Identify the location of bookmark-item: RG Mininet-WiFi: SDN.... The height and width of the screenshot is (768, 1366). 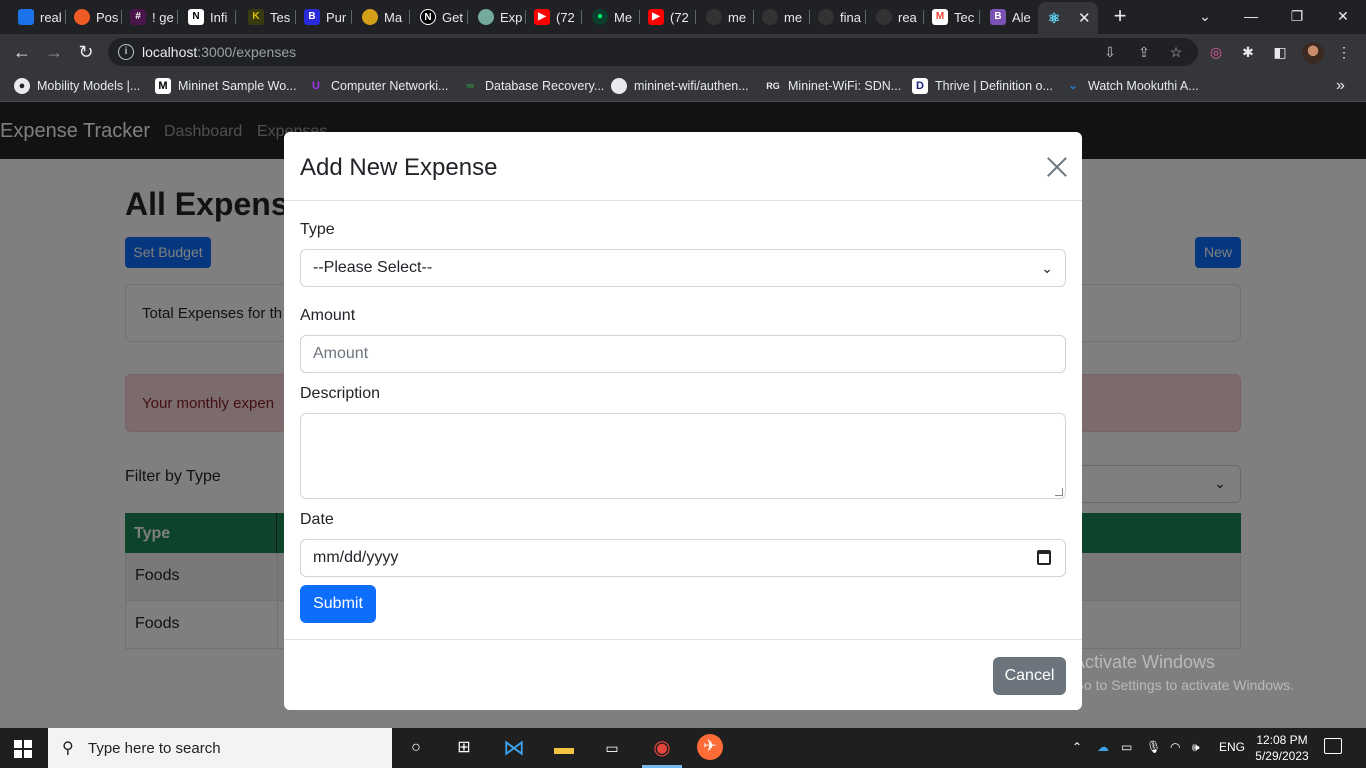
(833, 86).